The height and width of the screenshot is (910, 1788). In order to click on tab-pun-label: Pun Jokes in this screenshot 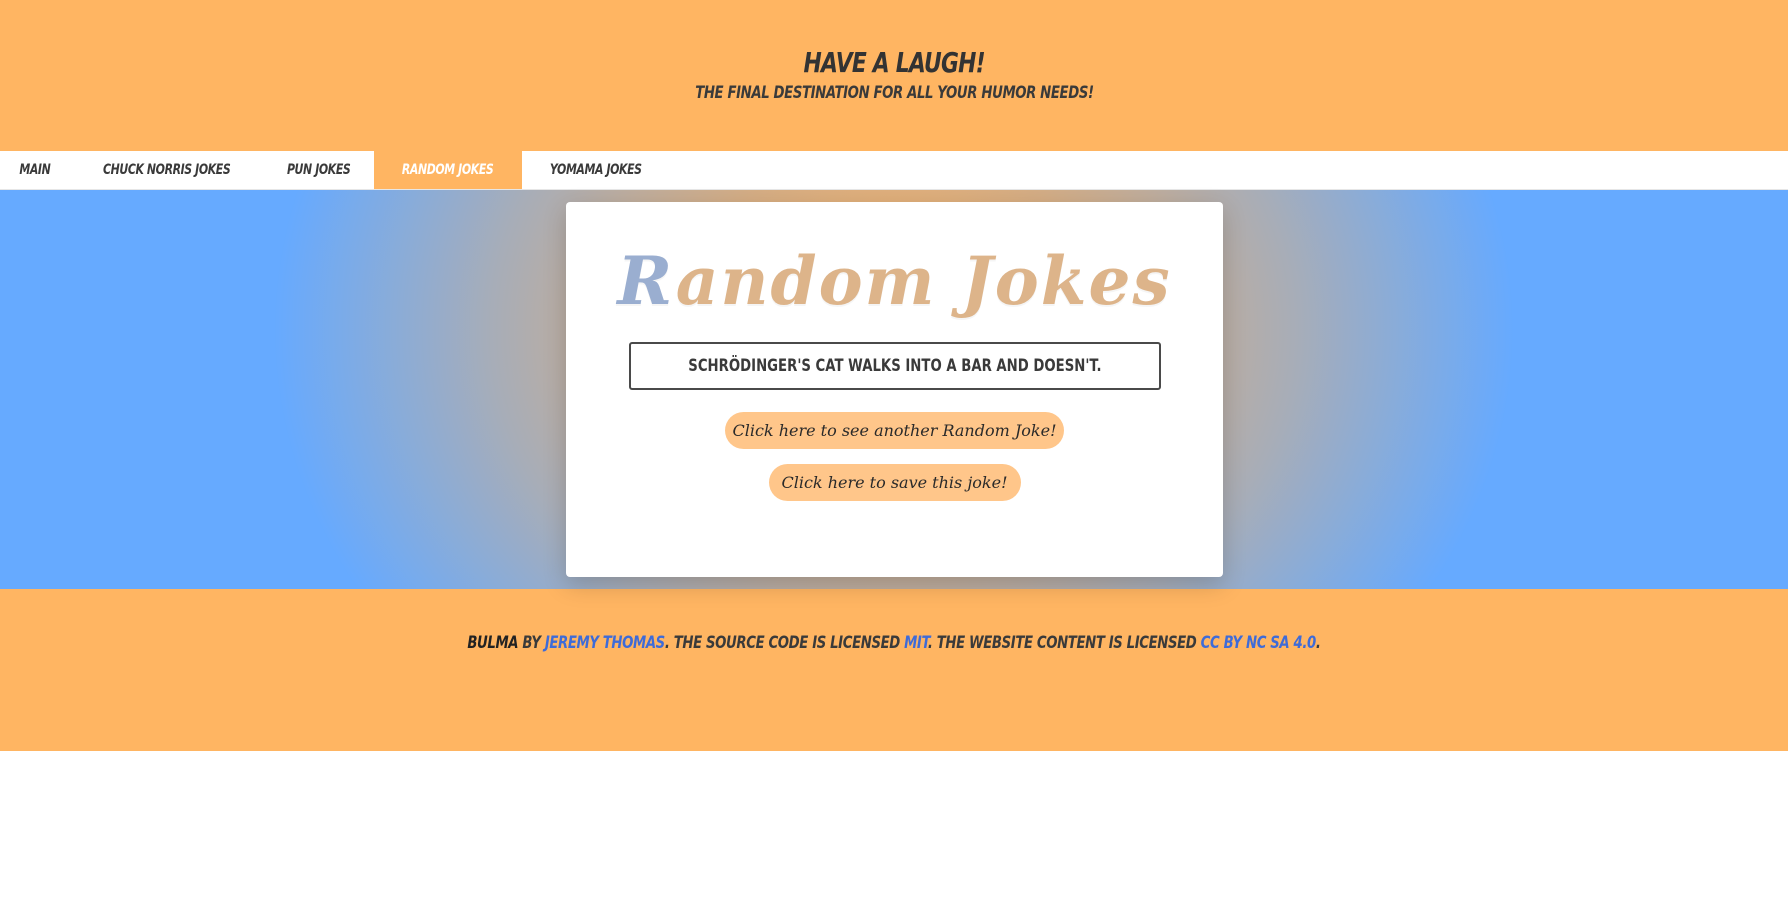, I will do `click(318, 170)`.